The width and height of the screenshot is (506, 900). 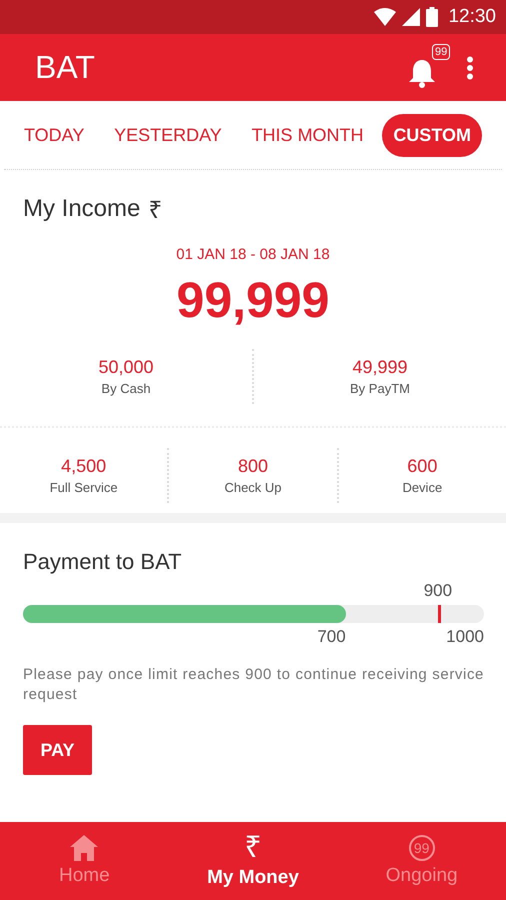 I want to click on more-icon, so click(x=470, y=68).